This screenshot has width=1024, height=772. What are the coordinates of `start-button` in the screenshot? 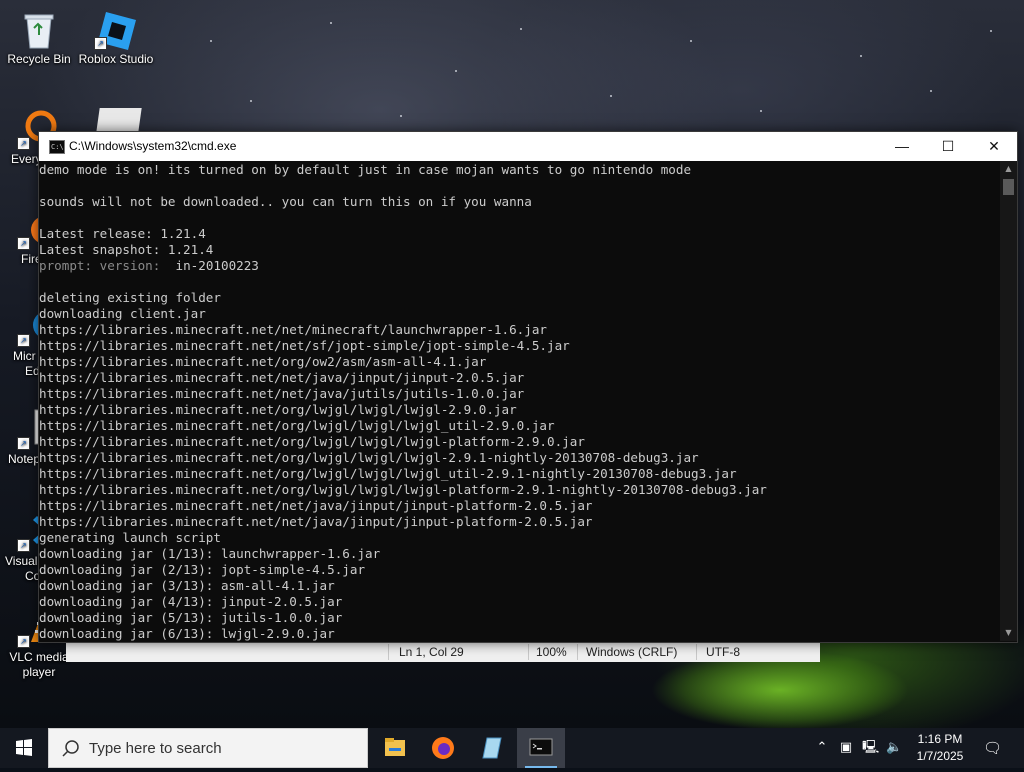 It's located at (24, 748).